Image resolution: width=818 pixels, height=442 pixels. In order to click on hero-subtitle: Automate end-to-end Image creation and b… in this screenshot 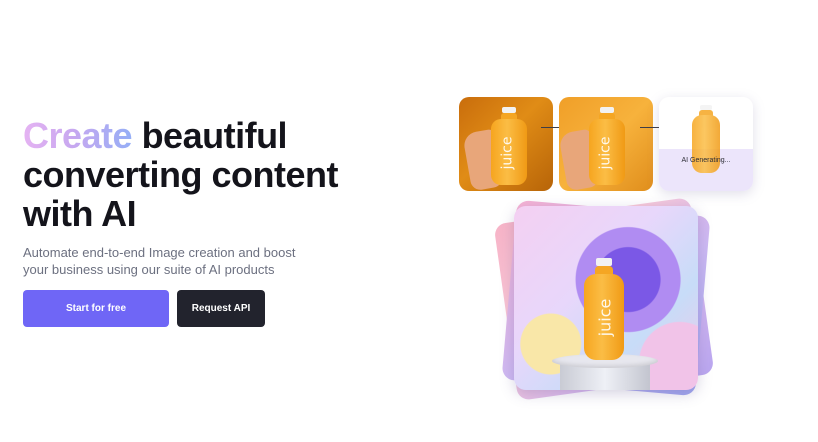, I will do `click(159, 261)`.